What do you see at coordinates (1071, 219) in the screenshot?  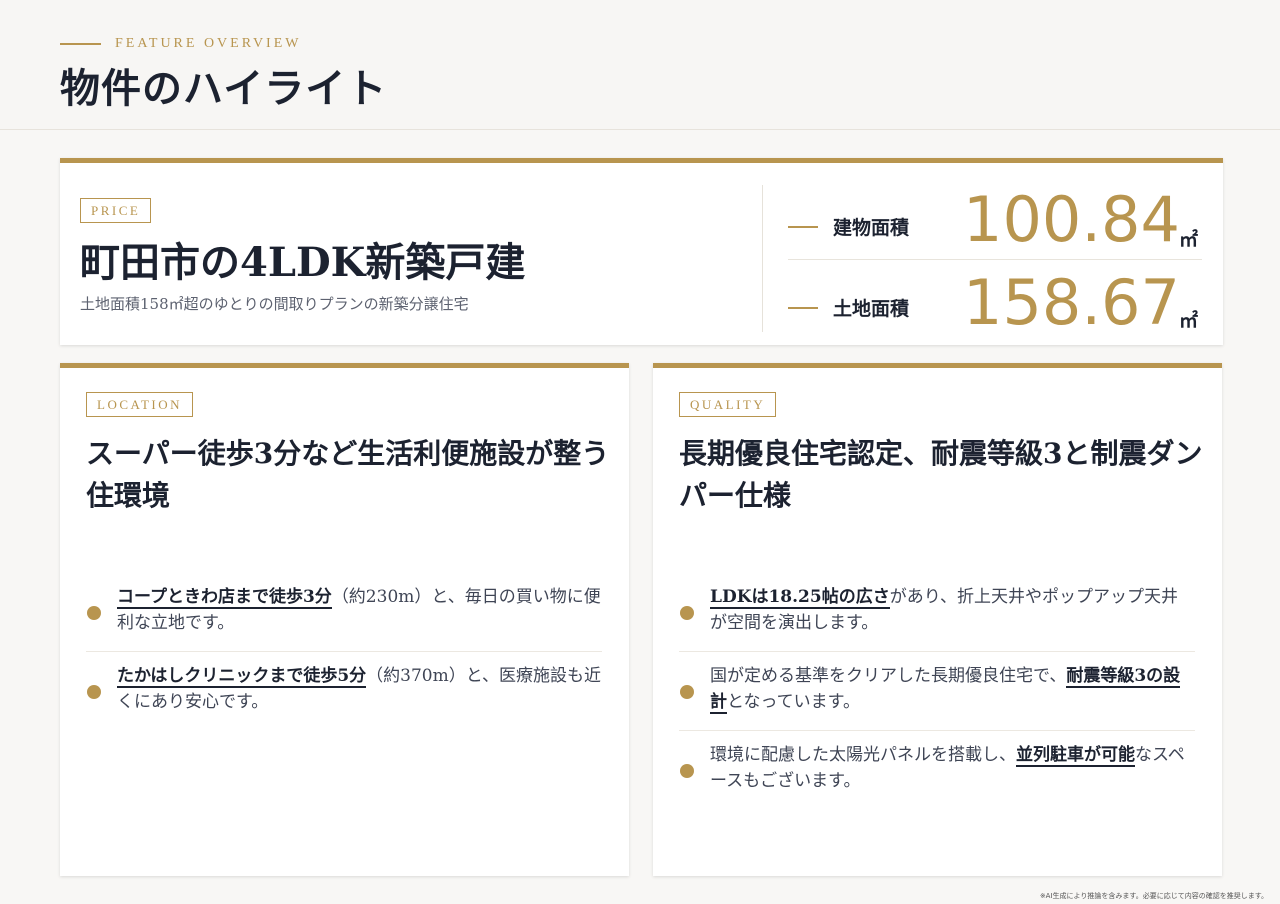 I see `stat-value: 100.84` at bounding box center [1071, 219].